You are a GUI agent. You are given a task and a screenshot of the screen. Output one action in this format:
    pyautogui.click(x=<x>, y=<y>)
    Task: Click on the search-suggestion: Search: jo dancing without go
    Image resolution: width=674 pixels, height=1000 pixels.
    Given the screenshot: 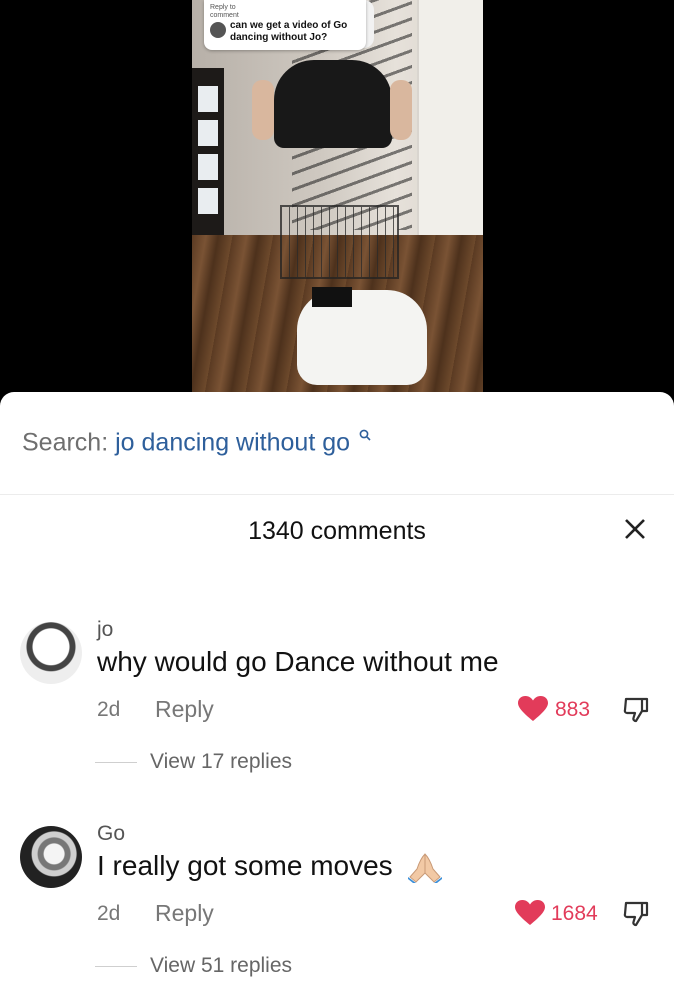 What is the action you would take?
    pyautogui.click(x=196, y=442)
    